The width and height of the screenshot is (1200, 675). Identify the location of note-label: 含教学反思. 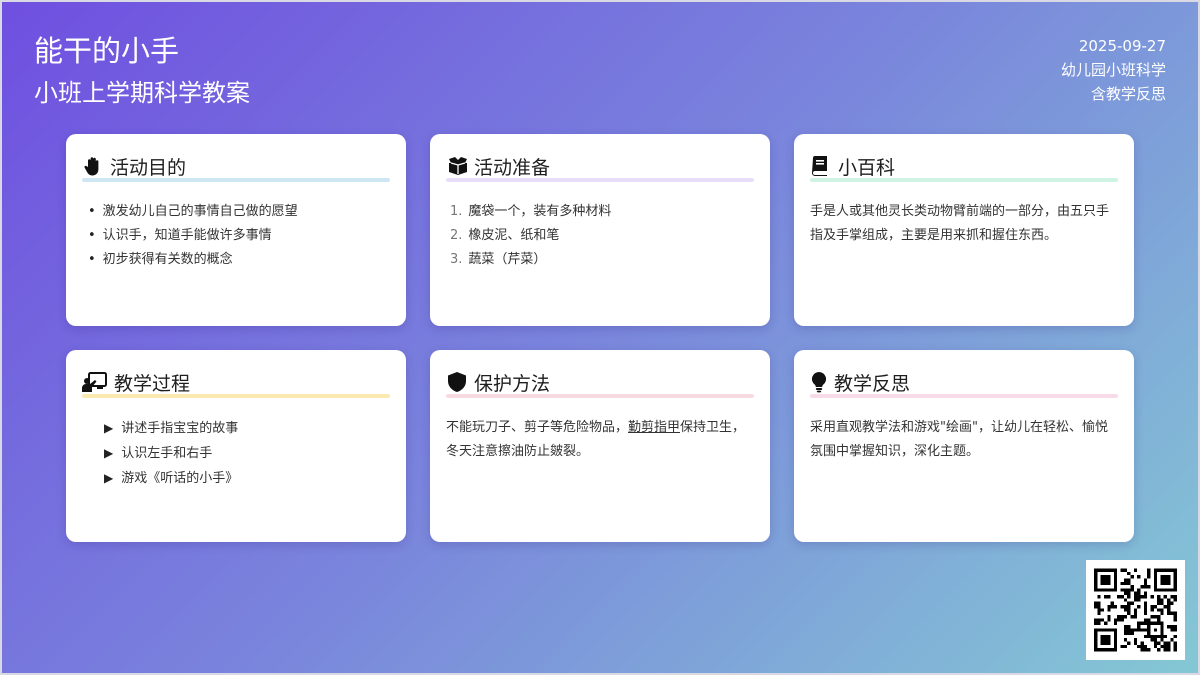
(1128, 94).